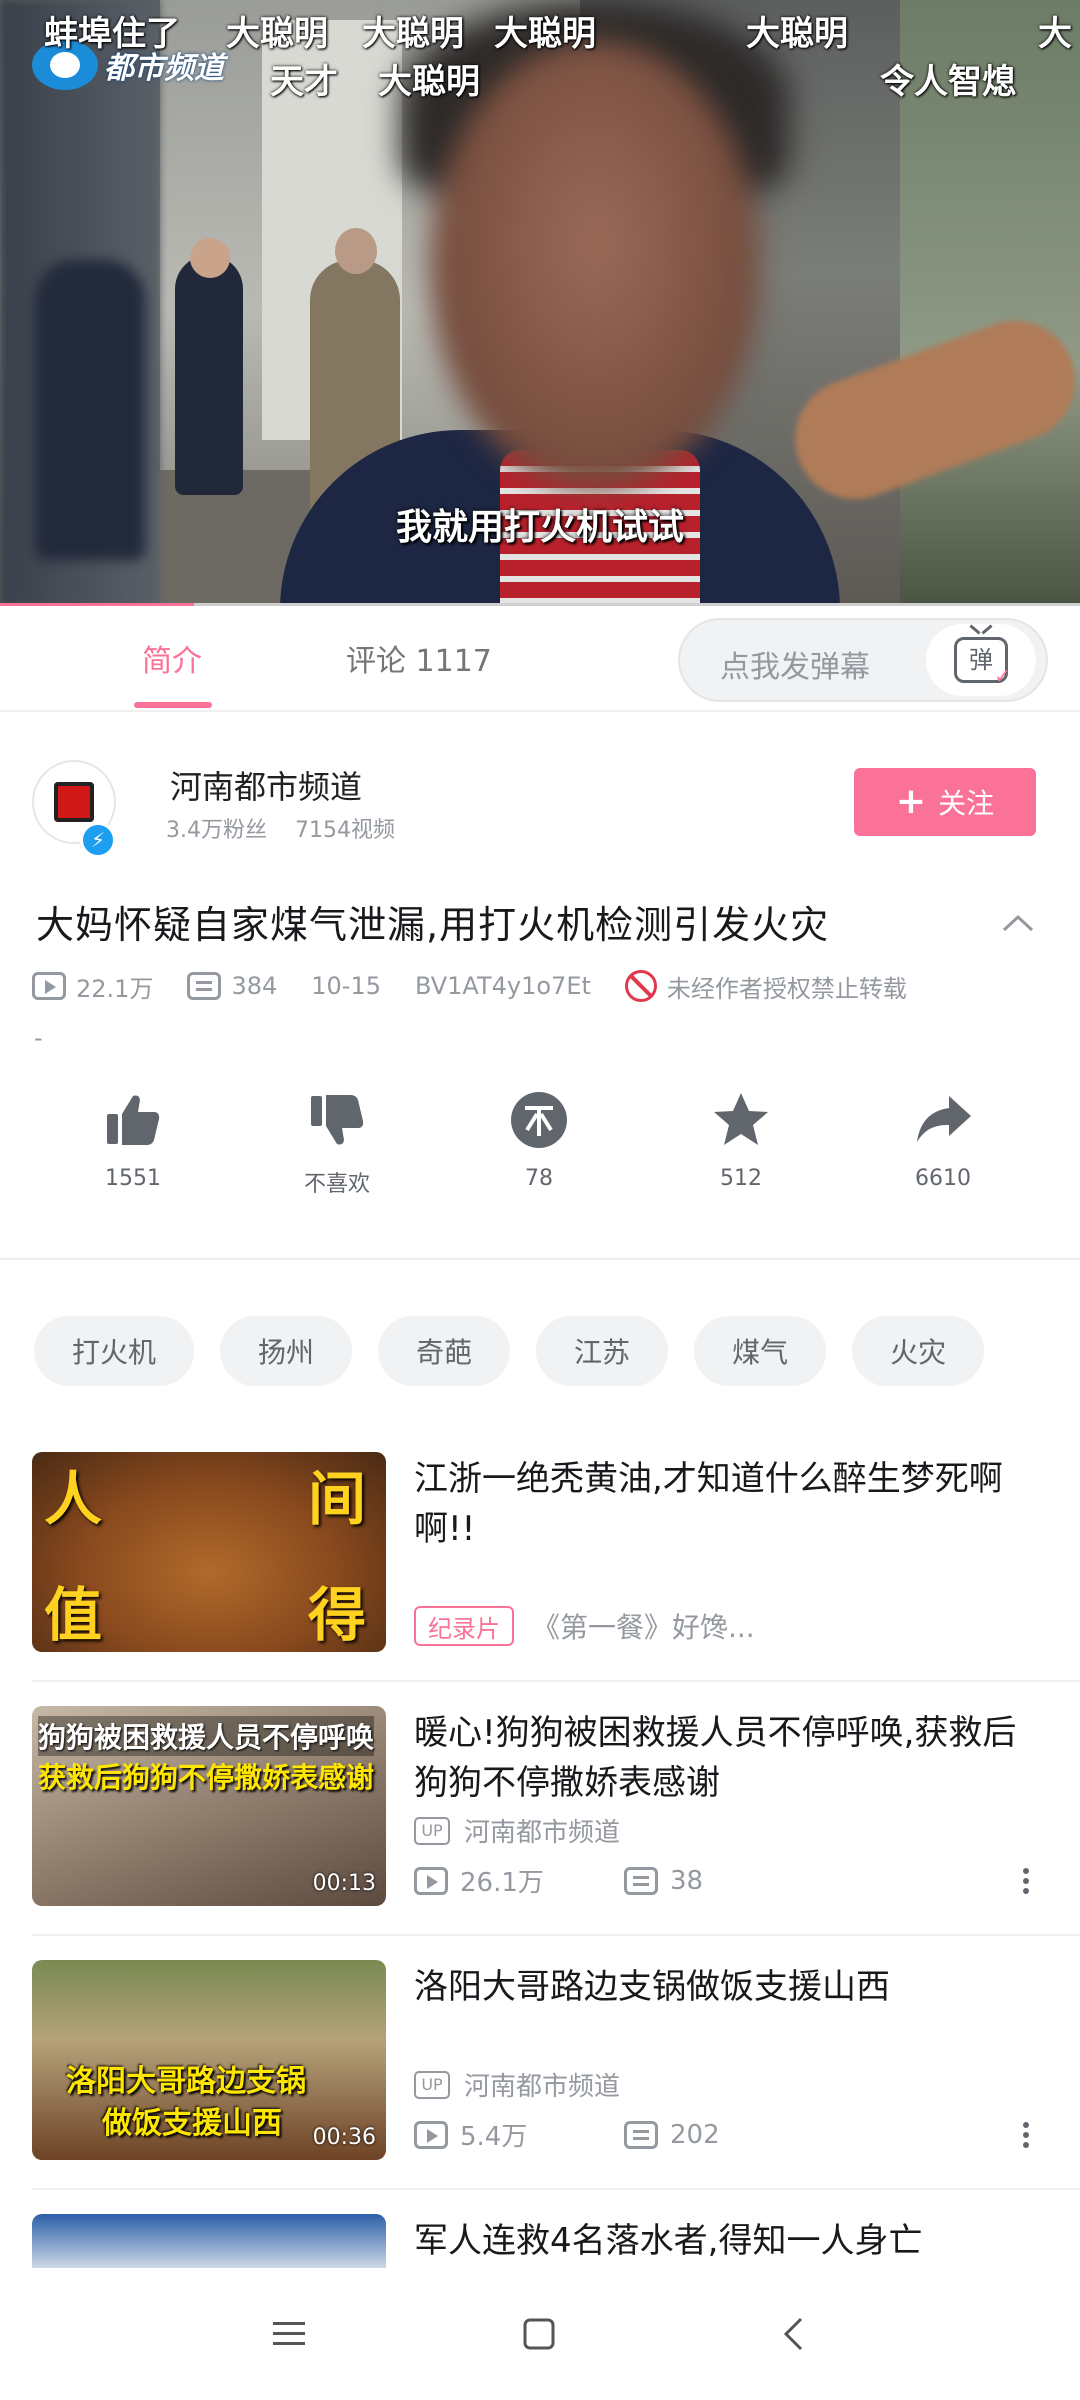 This screenshot has width=1080, height=2400. I want to click on video-progress-fill, so click(97, 604).